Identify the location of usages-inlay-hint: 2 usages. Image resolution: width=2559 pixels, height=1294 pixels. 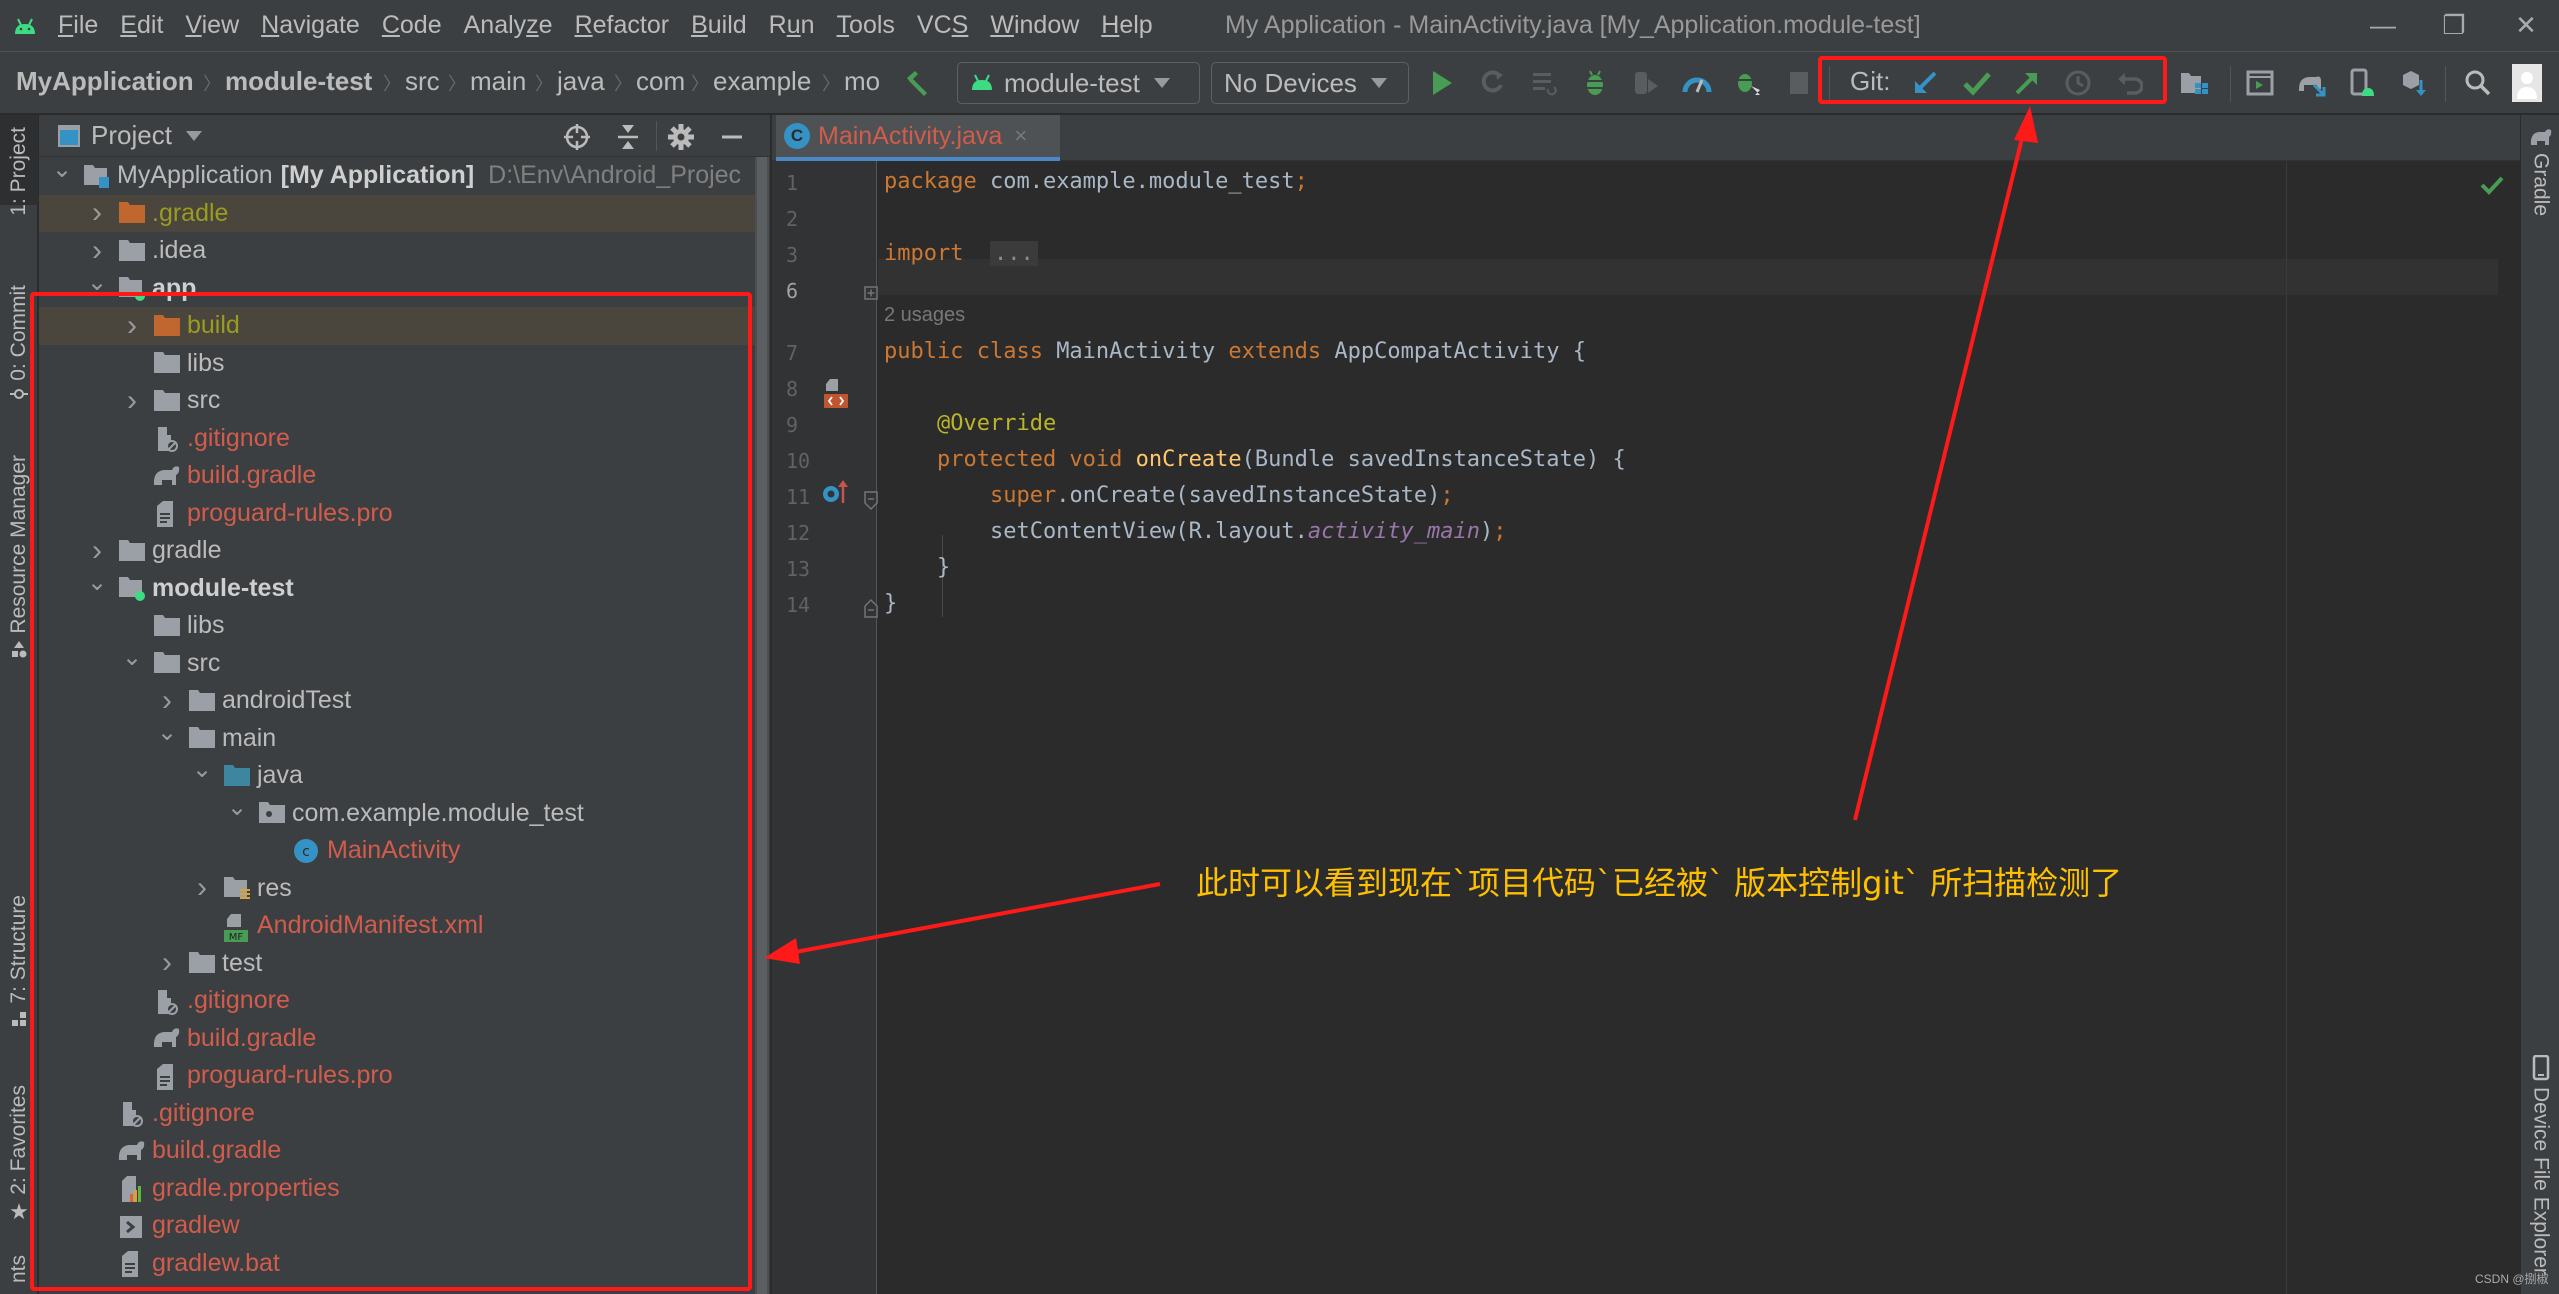
(924, 315).